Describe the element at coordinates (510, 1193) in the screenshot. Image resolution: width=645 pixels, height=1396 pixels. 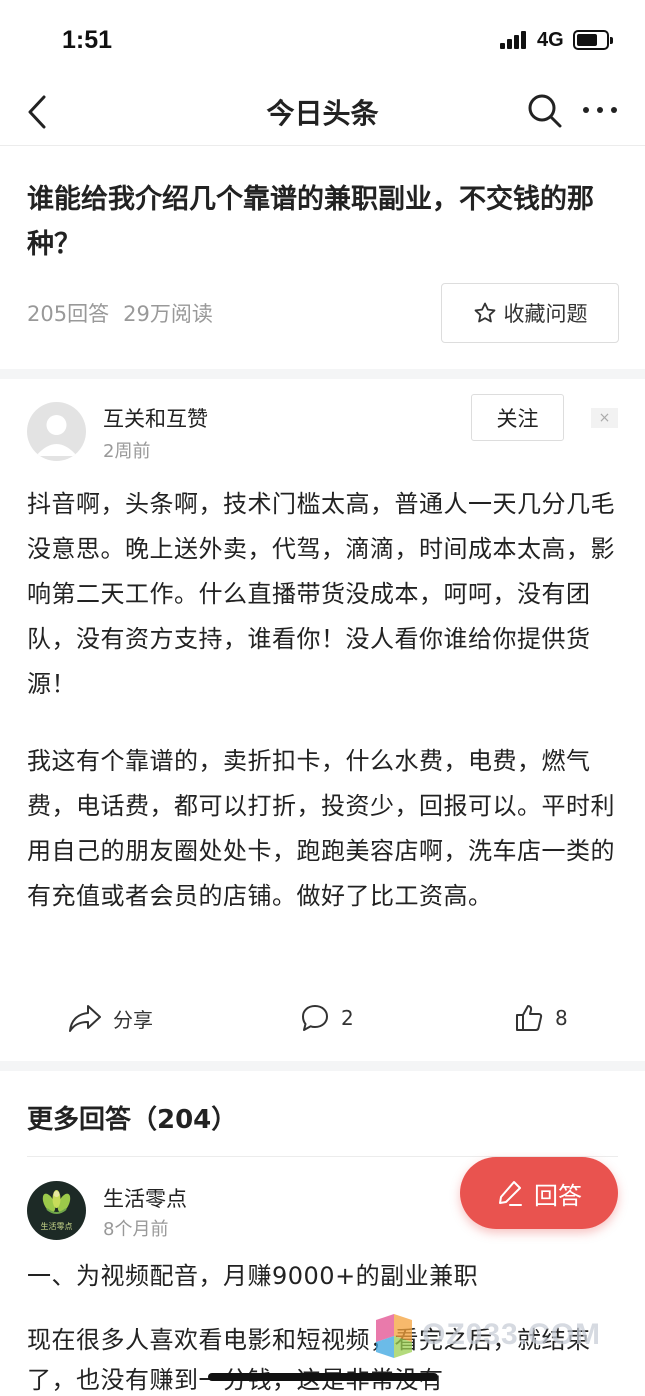
I see `pencil-icon` at that location.